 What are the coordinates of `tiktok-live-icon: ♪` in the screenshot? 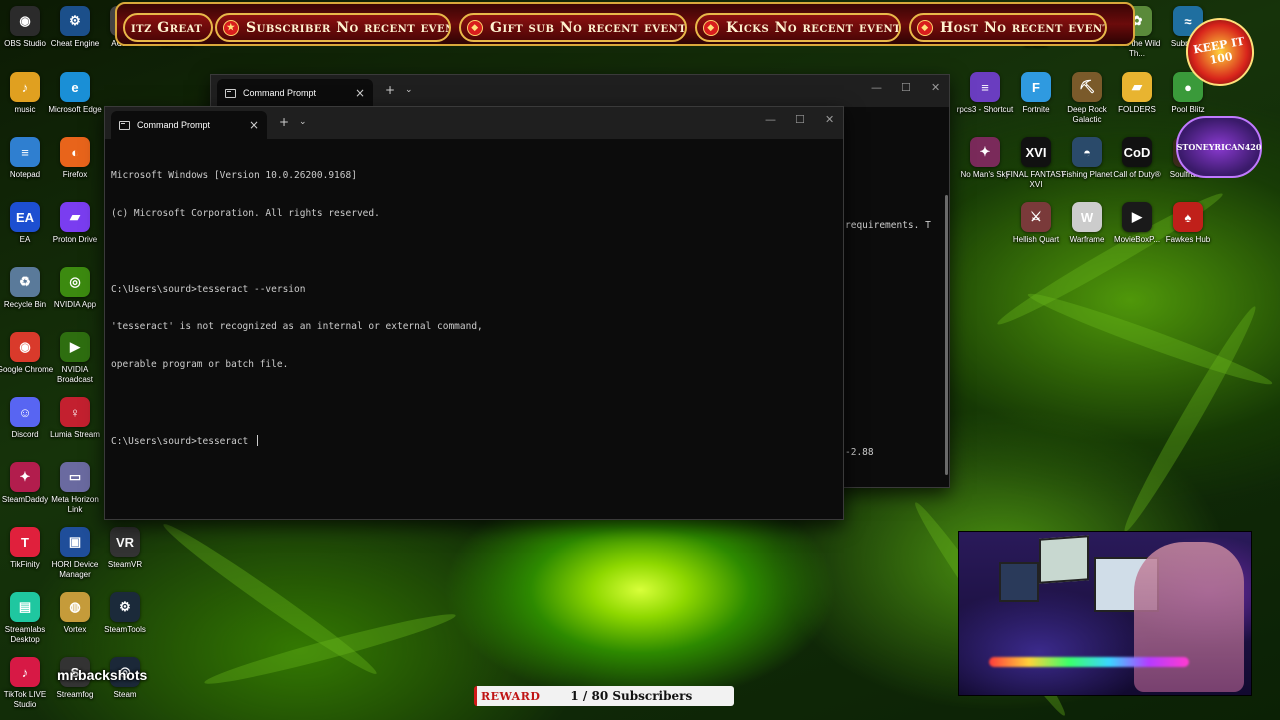 It's located at (25, 672).